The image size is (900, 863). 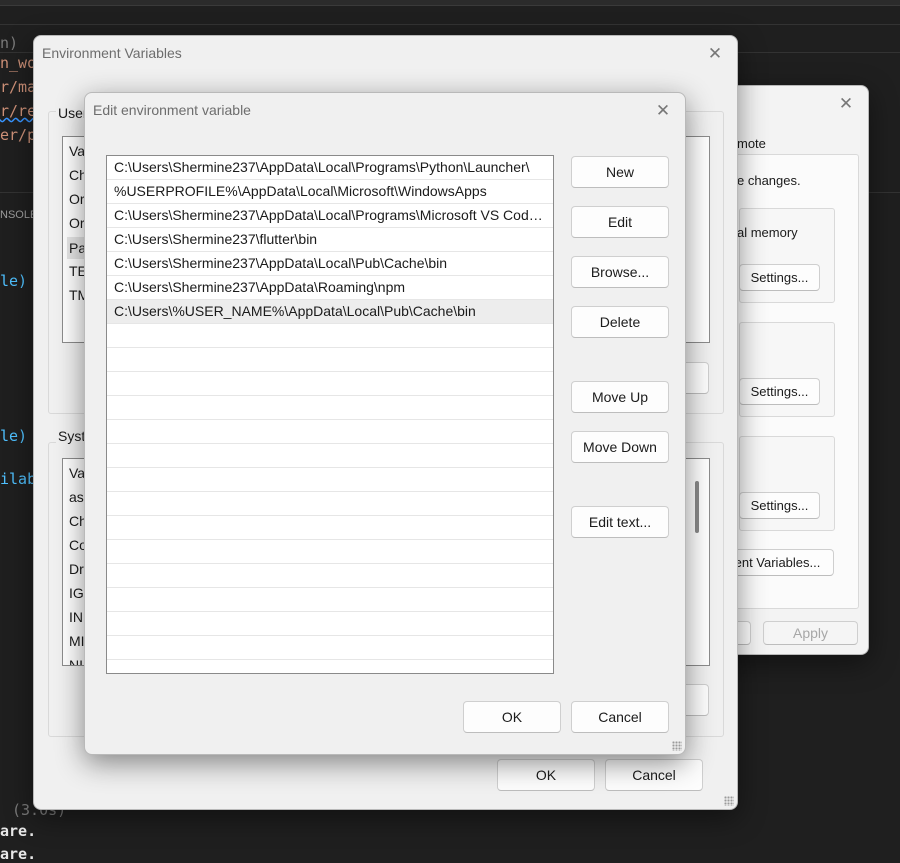 I want to click on list-item: MI, so click(x=77, y=641).